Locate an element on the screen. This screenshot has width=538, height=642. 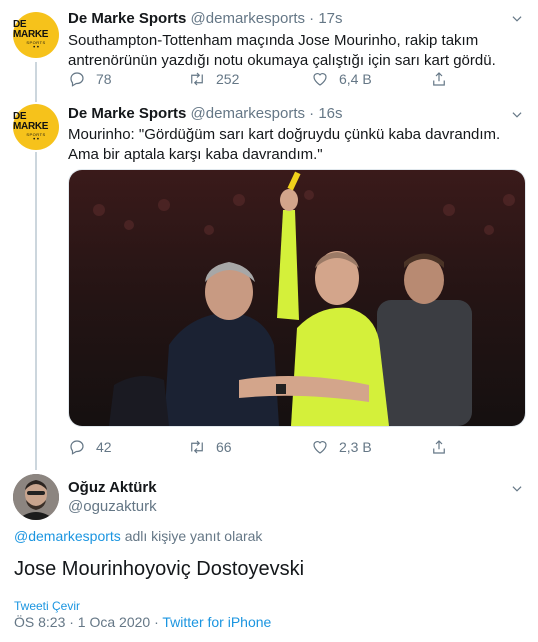
timestamp: ÖS 8:23 · 1 Oca 2020 · is located at coordinates (88, 622).